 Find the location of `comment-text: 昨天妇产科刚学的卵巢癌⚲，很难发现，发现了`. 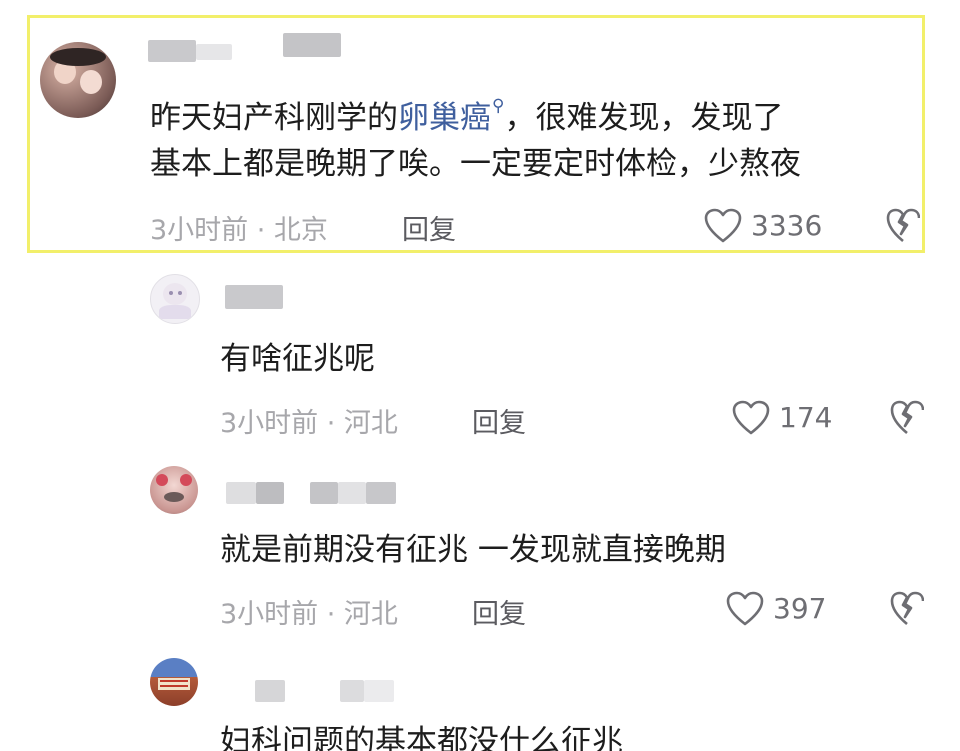

comment-text: 昨天妇产科刚学的卵巢癌⚲，很难发现，发现了 is located at coordinates (467, 116).